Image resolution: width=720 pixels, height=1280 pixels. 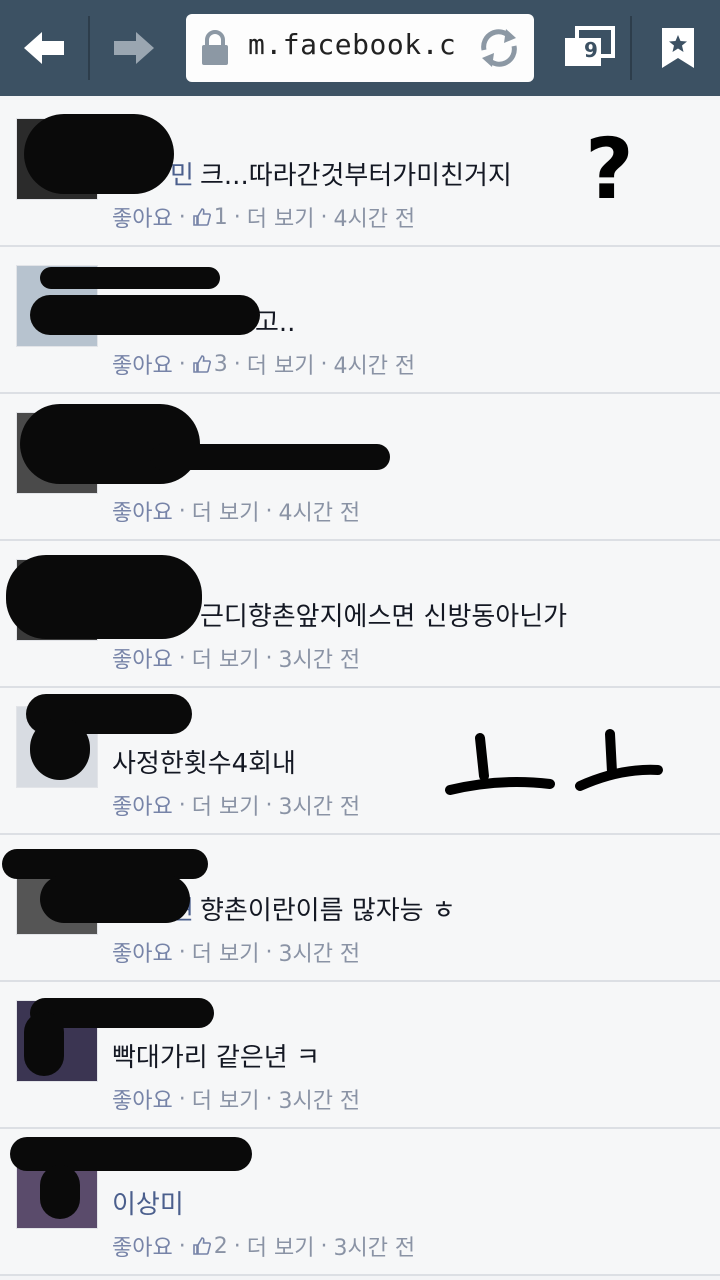 I want to click on comment-text: 이상미, so click(x=148, y=1205).